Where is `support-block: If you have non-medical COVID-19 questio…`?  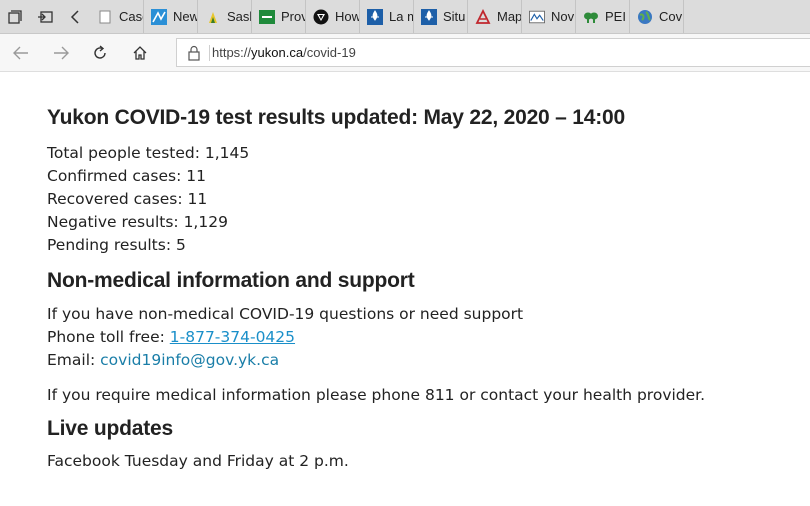 support-block: If you have non-medical COVID-19 questio… is located at coordinates (417, 337).